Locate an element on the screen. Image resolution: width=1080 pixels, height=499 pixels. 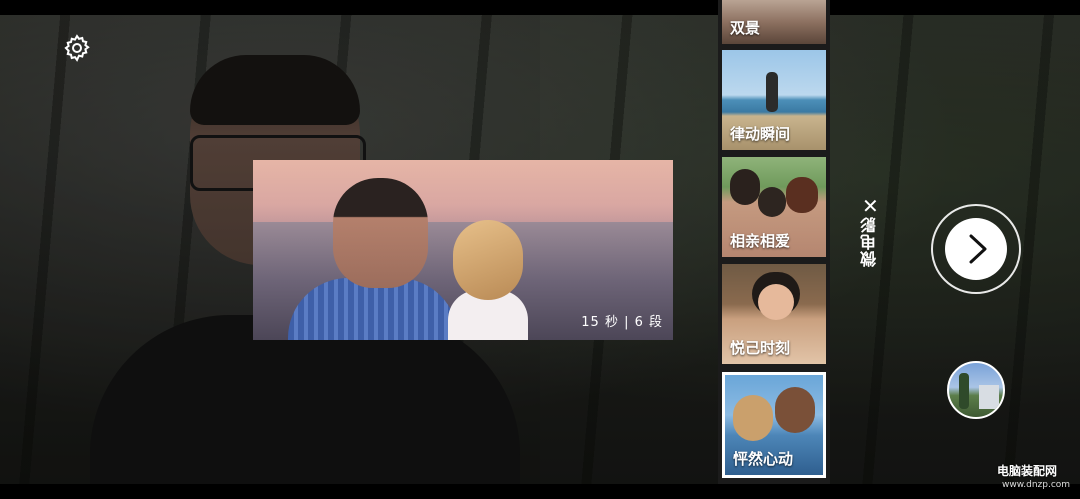
watermark-title: 电脑装配网 is located at coordinates (1027, 471).